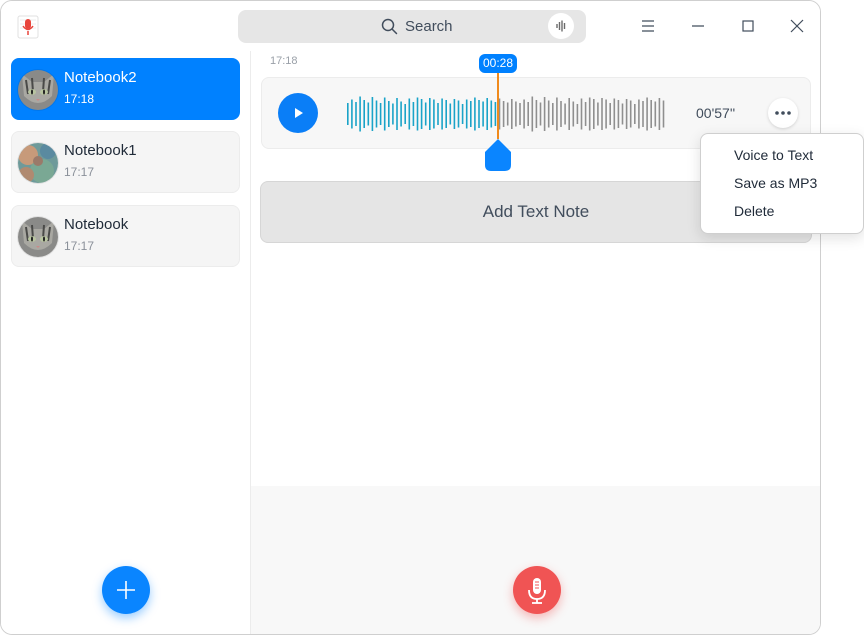 This screenshot has height=636, width=864. What do you see at coordinates (125, 236) in the screenshot?
I see `notebook-item: Notebook 17:17` at bounding box center [125, 236].